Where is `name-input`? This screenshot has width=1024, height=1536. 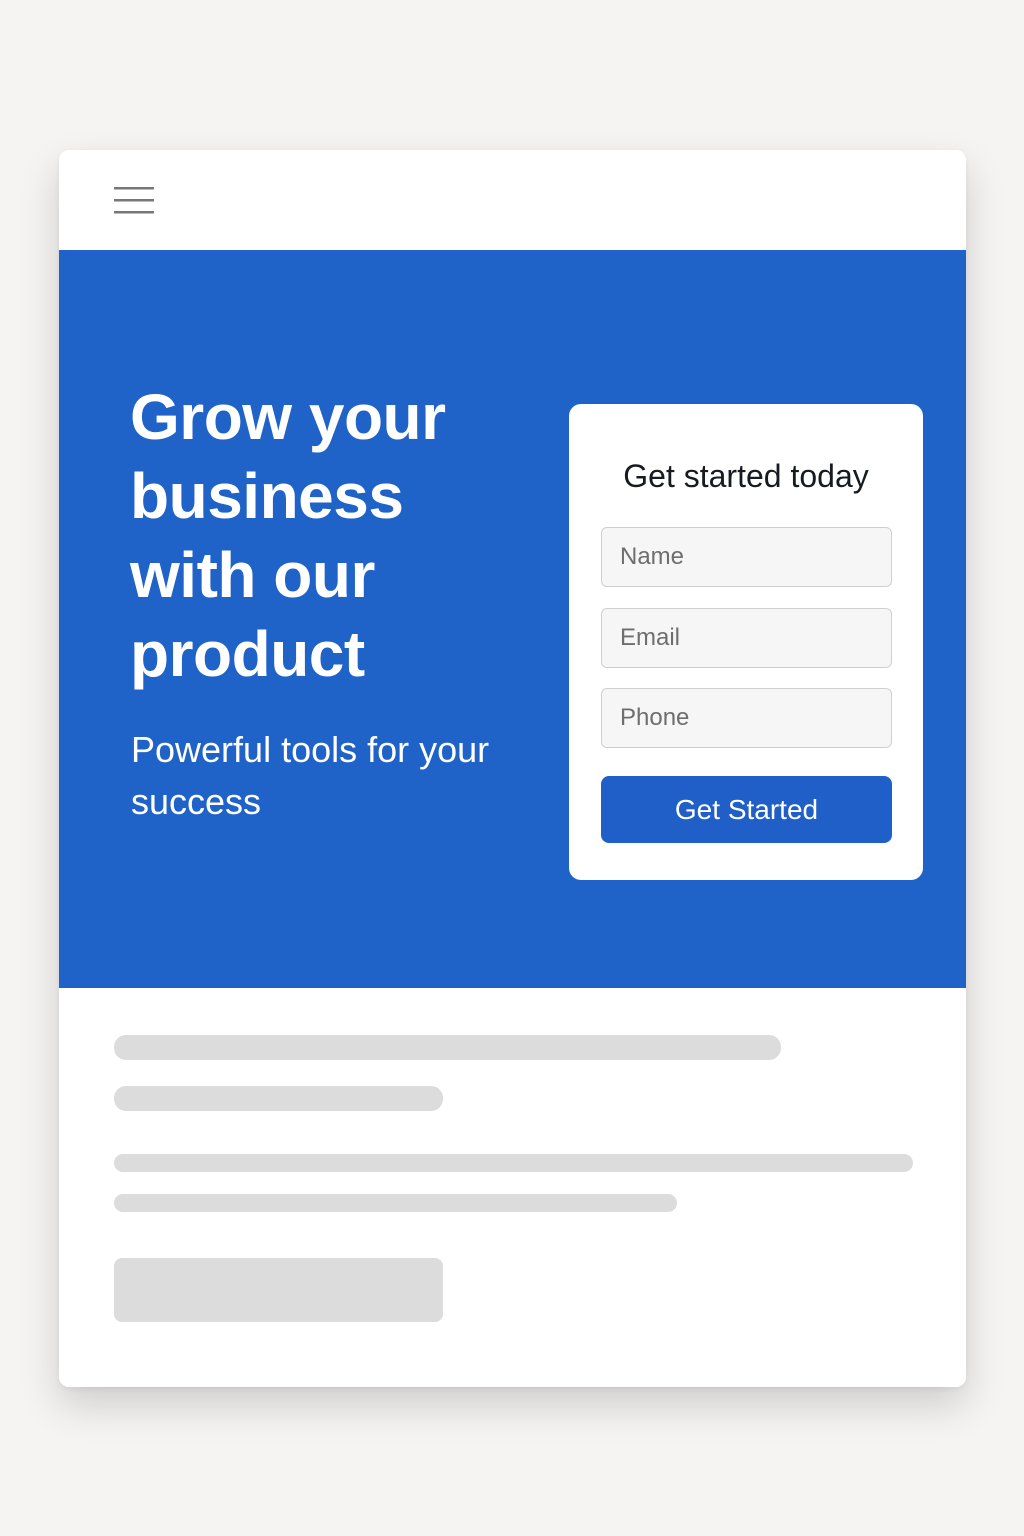 name-input is located at coordinates (746, 557).